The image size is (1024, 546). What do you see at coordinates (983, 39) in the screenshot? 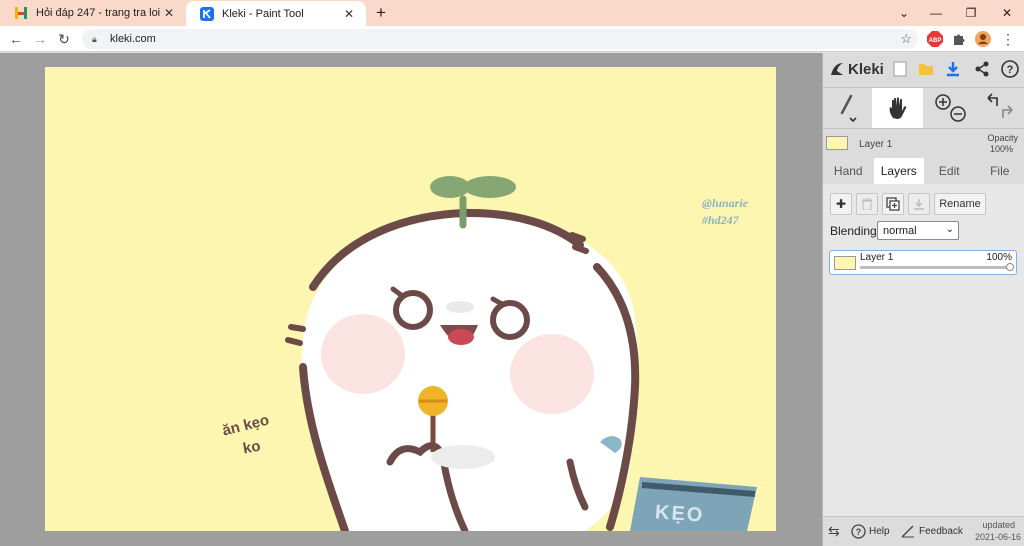
I see `profile-avatar-icon` at bounding box center [983, 39].